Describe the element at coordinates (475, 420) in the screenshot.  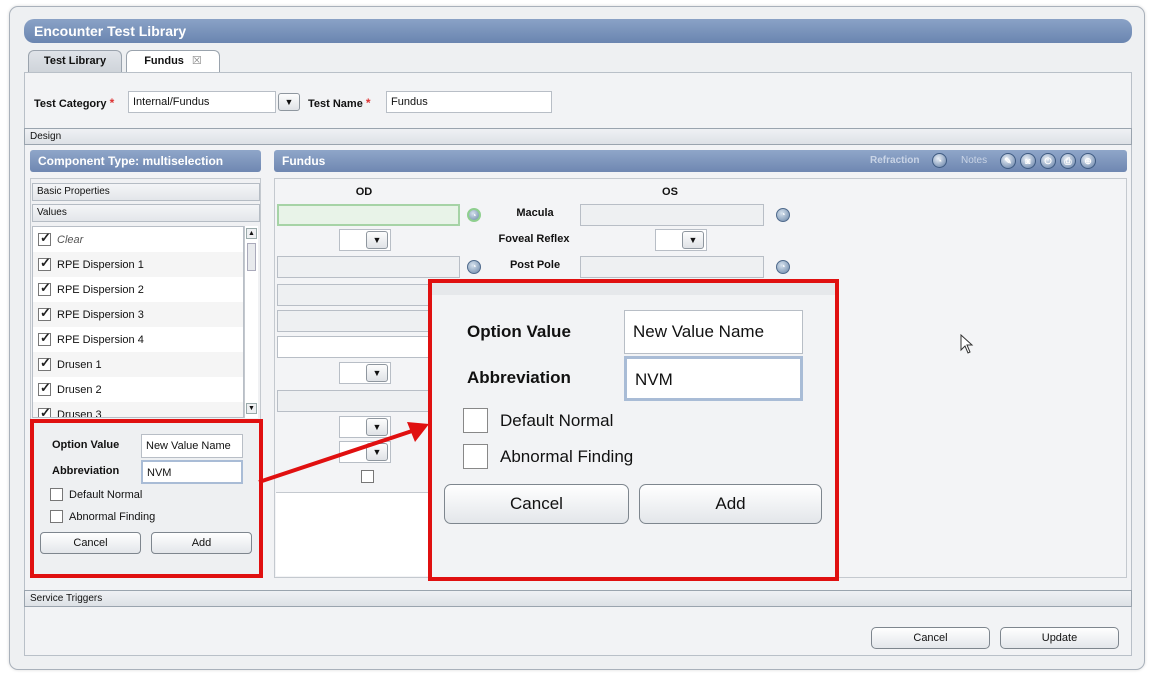
I see `zoomed-default-normal-checkbox` at that location.